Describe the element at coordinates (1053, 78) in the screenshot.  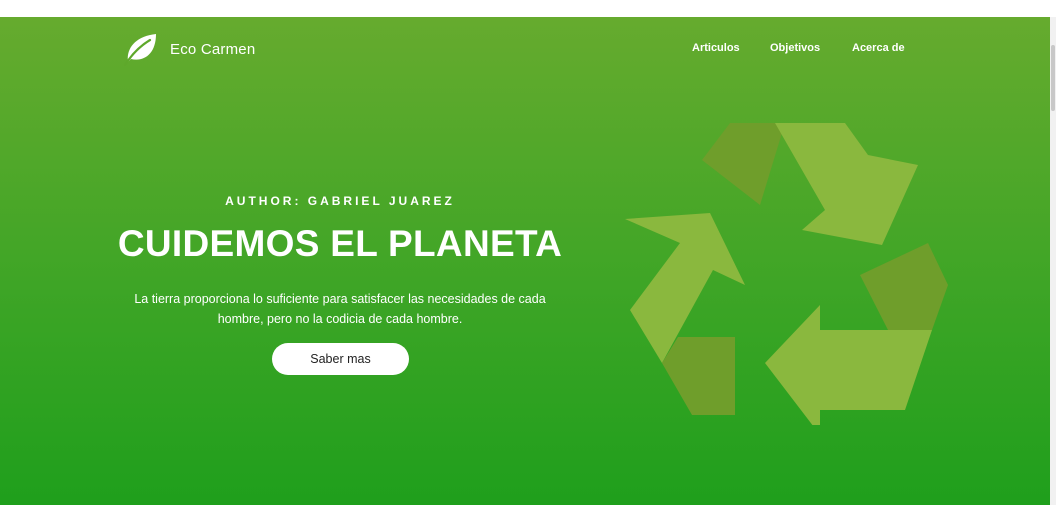
I see `scrollbar-thumb` at that location.